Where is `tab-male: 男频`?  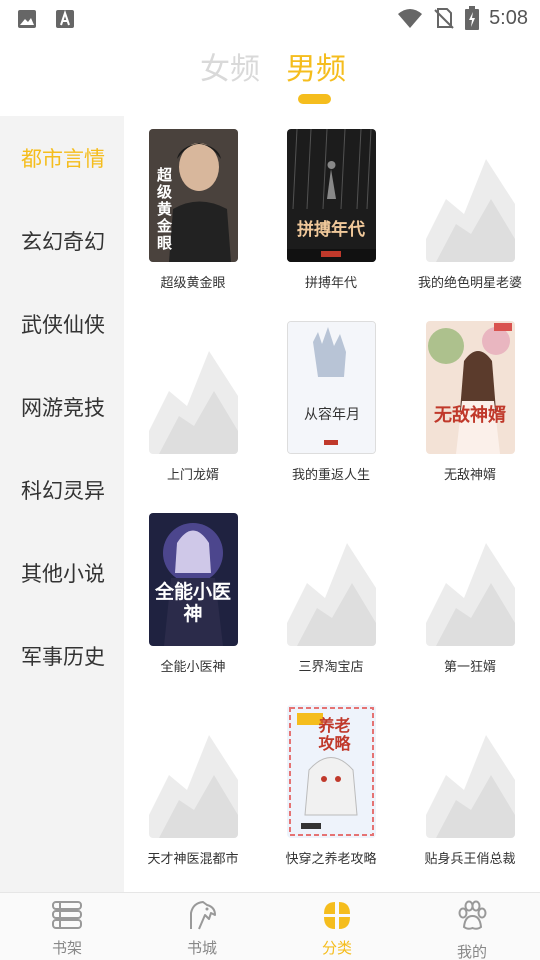
tab-male: 男频 is located at coordinates (316, 66).